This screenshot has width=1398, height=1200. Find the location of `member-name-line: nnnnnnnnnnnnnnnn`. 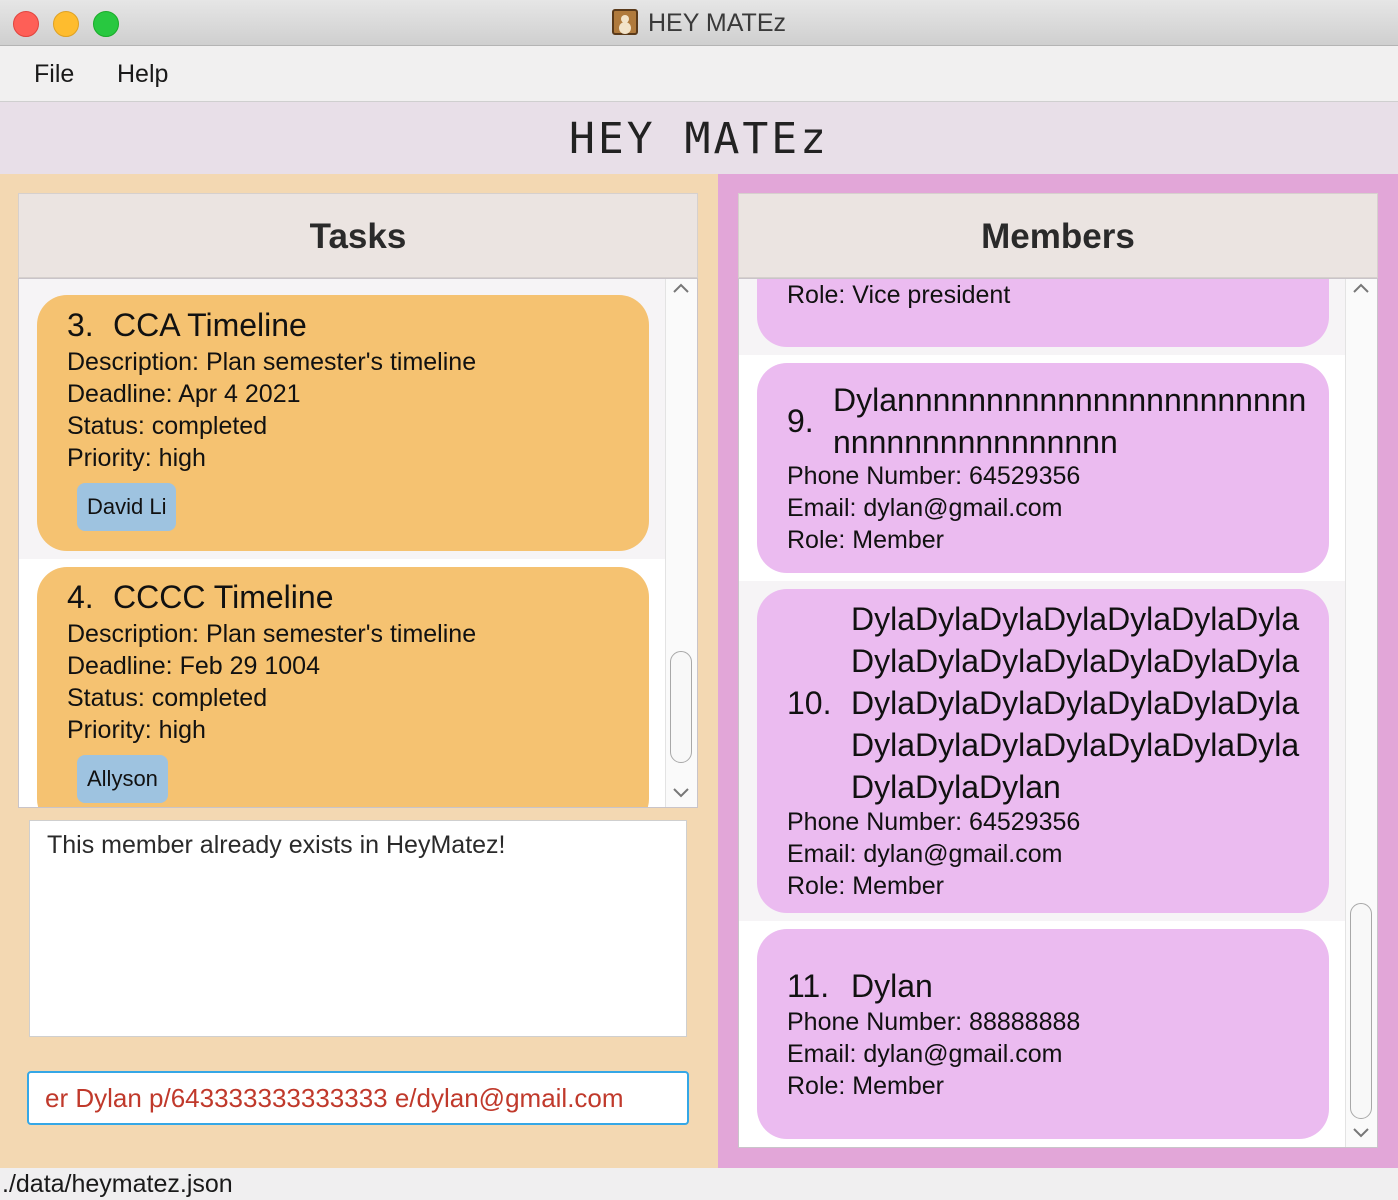

member-name-line: nnnnnnnnnnnnnnnn is located at coordinates (975, 442).